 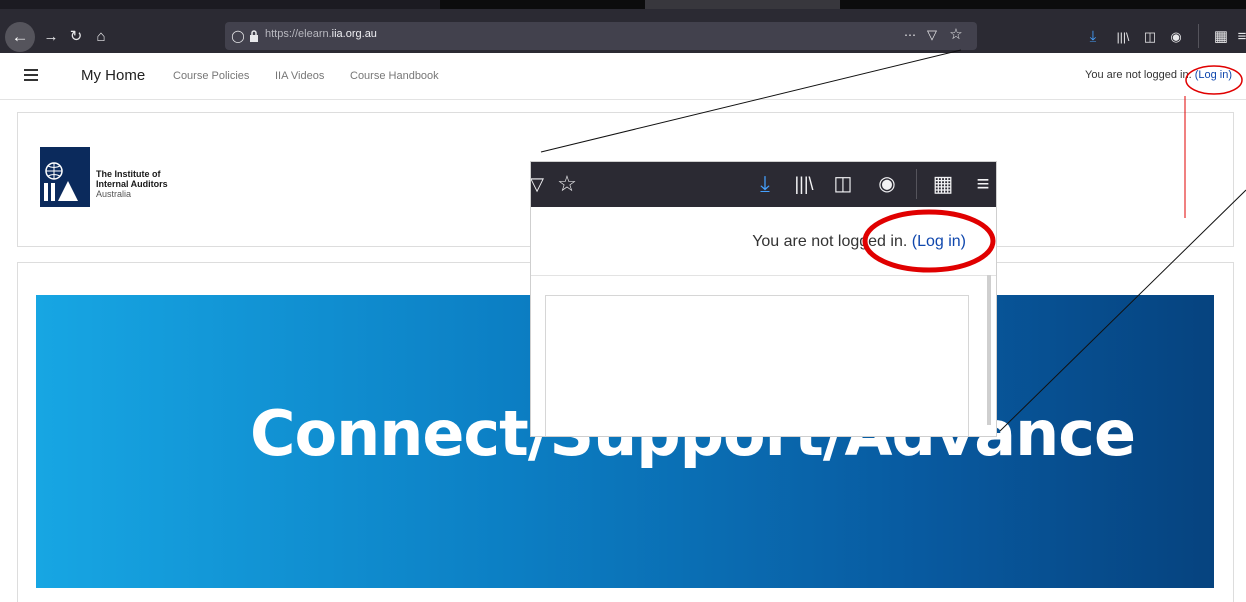 What do you see at coordinates (757, 365) in the screenshot?
I see `zoom-card` at bounding box center [757, 365].